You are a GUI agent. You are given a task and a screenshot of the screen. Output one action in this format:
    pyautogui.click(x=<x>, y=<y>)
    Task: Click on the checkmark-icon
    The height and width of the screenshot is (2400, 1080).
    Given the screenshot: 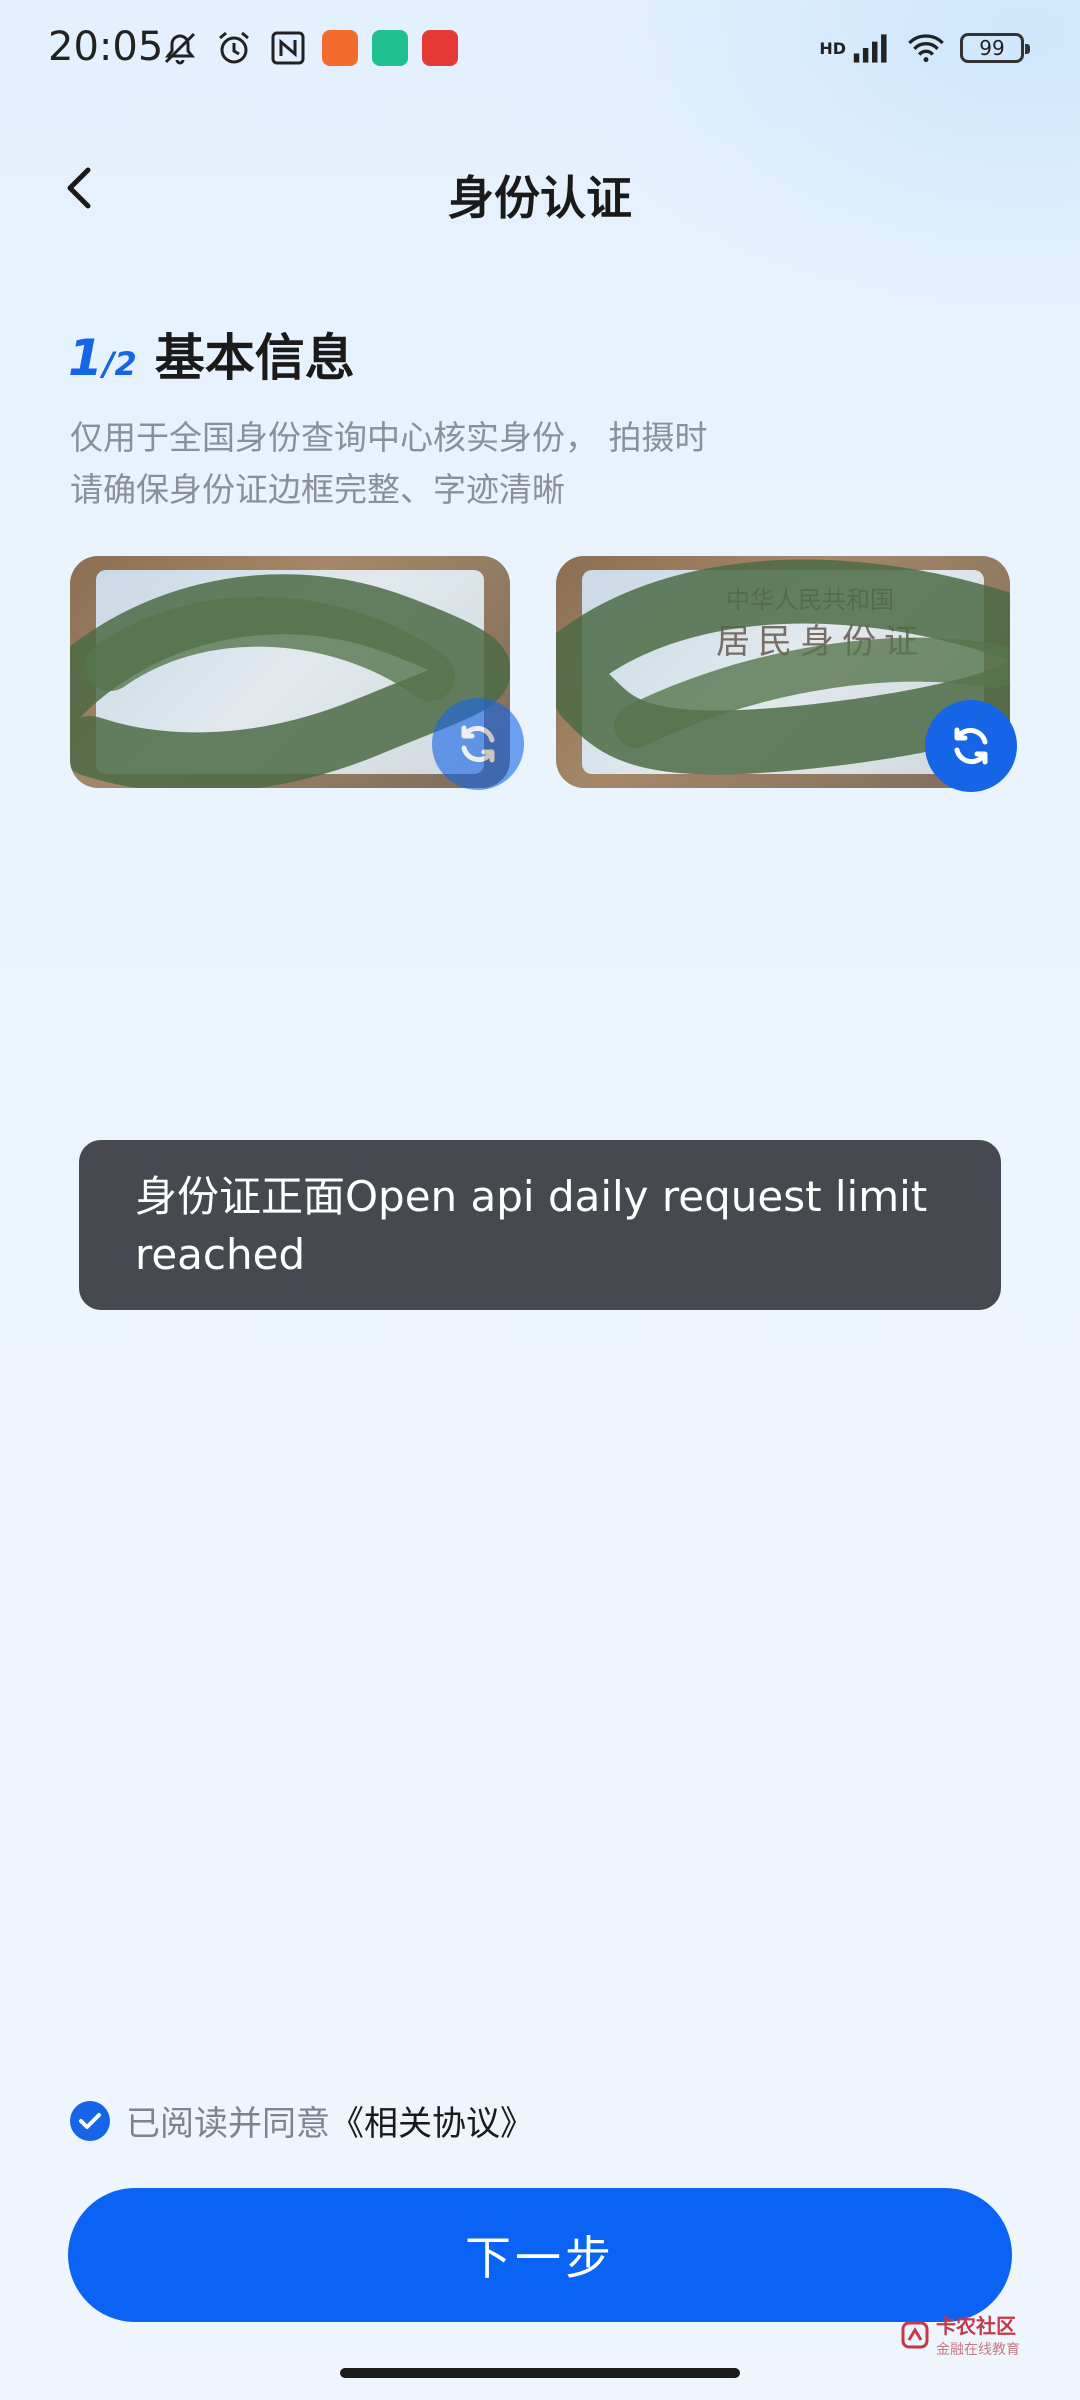 What is the action you would take?
    pyautogui.click(x=90, y=2120)
    